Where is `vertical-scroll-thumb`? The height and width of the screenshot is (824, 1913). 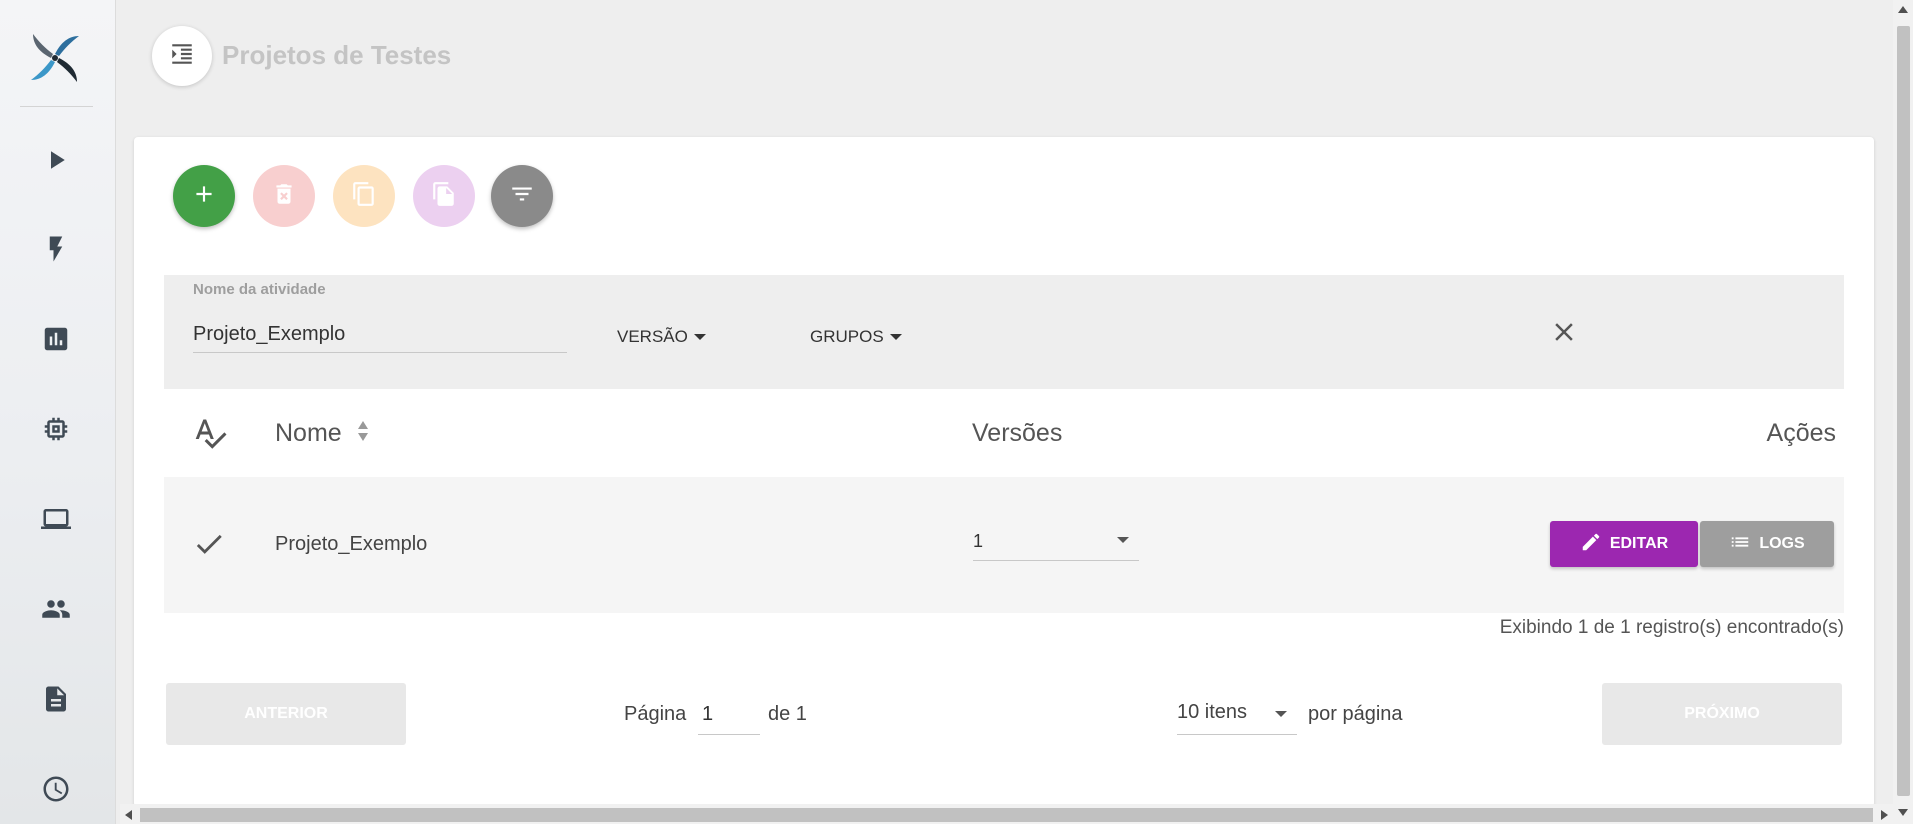 vertical-scroll-thumb is located at coordinates (1903, 411).